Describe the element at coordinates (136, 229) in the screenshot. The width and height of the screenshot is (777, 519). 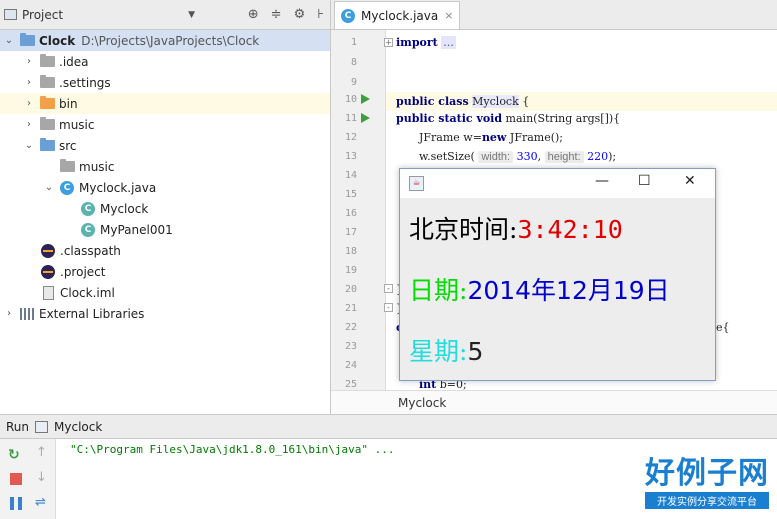
I see `tree-item-label: MyPanel001` at that location.